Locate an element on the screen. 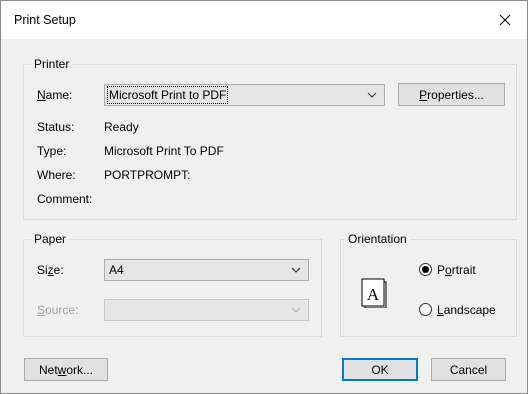 The width and height of the screenshot is (528, 394). portrait-page-icon: A is located at coordinates (374, 293).